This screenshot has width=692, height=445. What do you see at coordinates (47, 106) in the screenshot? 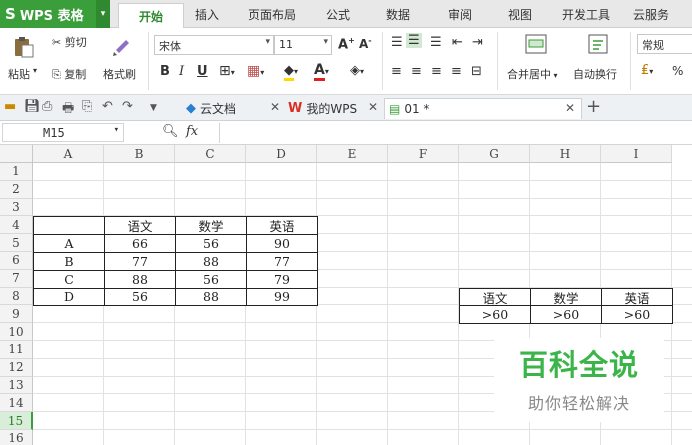
I see `export-pdf-icon: ⎙` at bounding box center [47, 106].